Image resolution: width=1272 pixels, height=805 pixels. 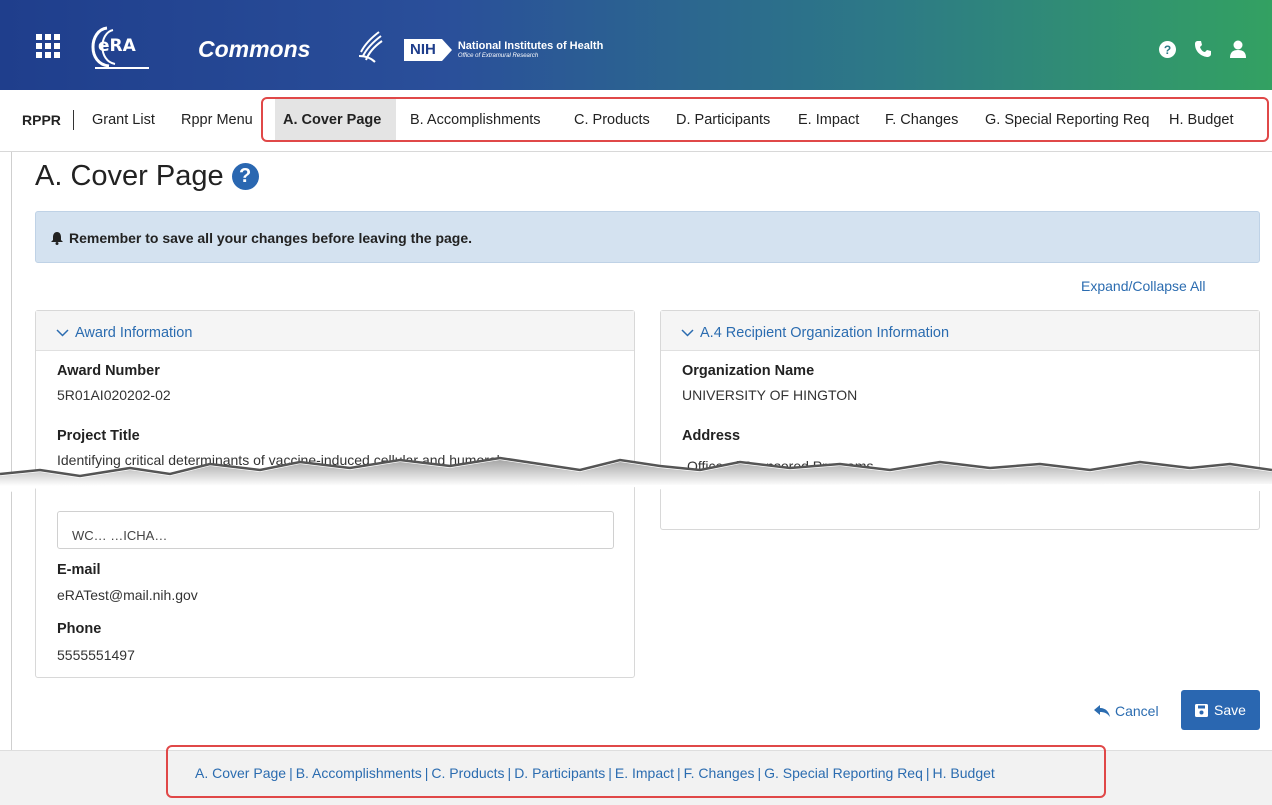 What do you see at coordinates (48, 46) in the screenshot?
I see `grid-menu-icon` at bounding box center [48, 46].